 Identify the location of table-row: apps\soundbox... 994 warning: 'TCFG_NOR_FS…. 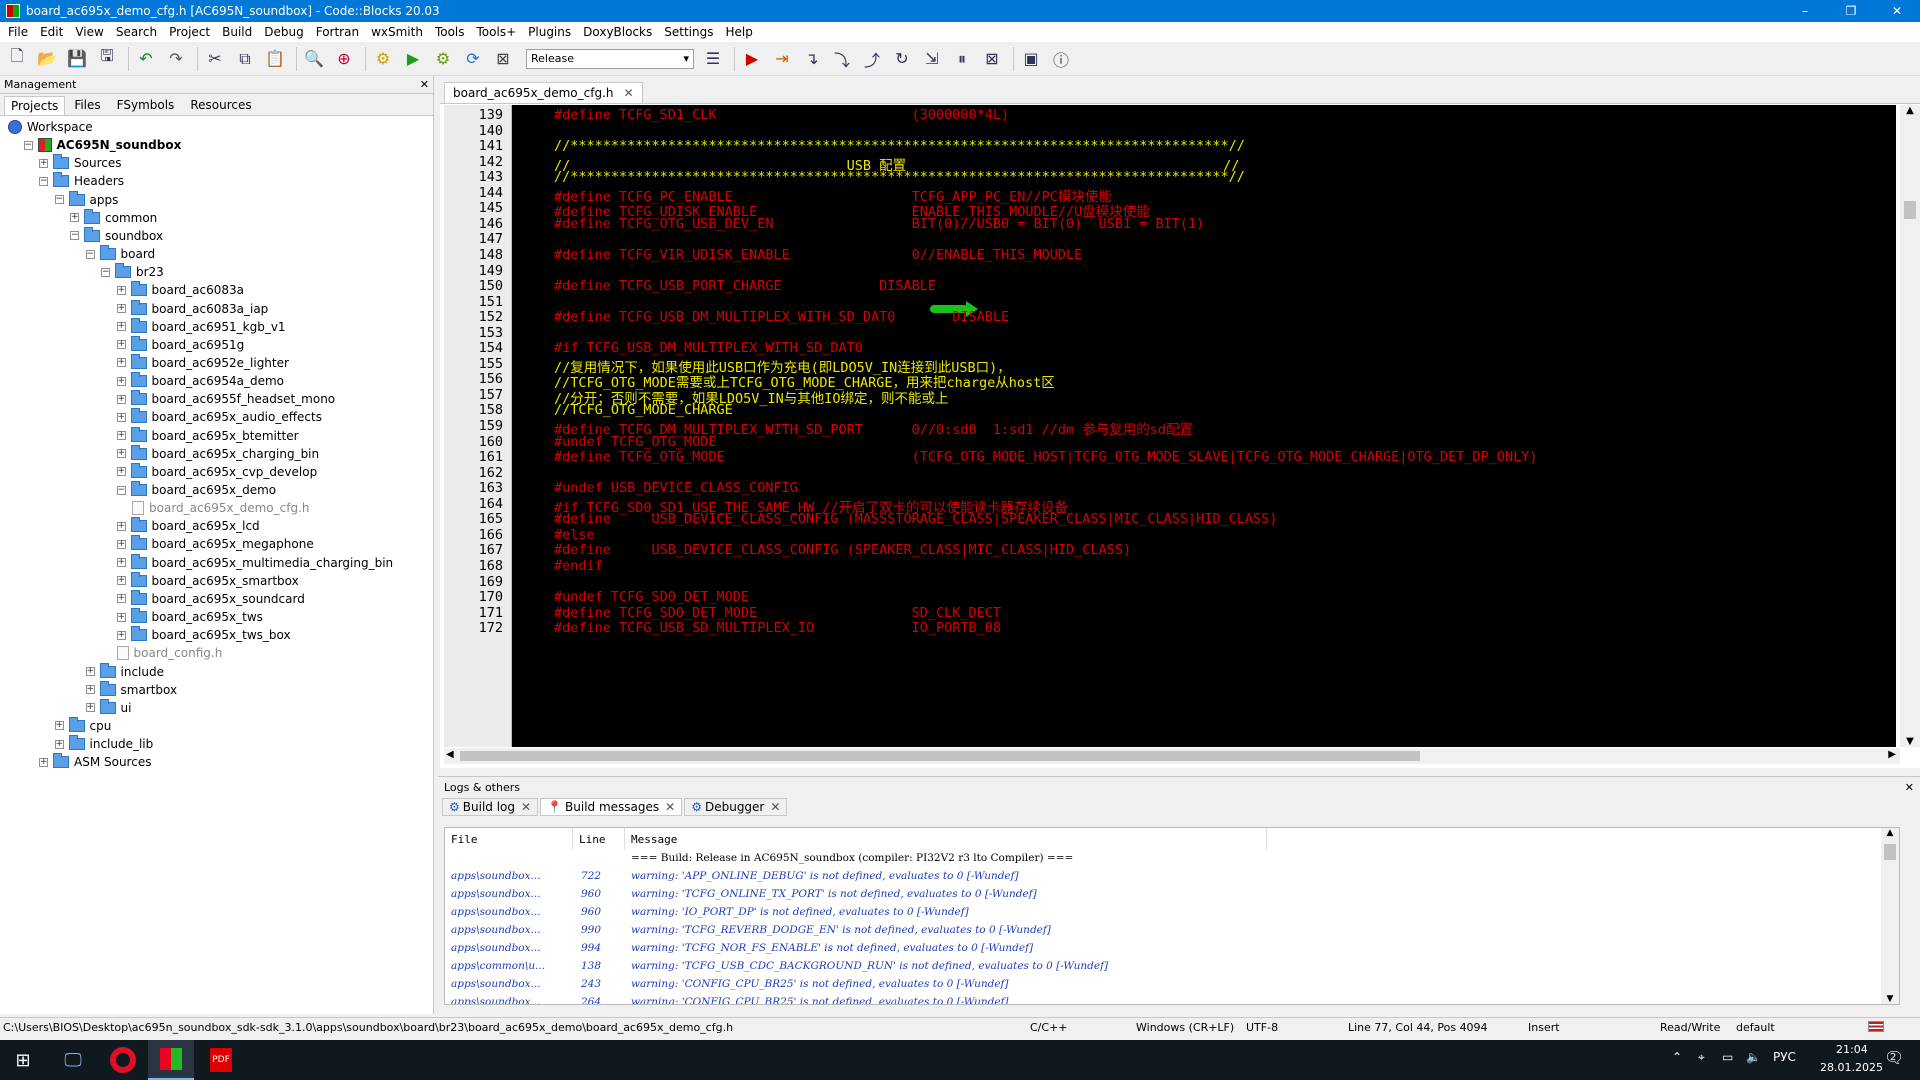
(945, 949).